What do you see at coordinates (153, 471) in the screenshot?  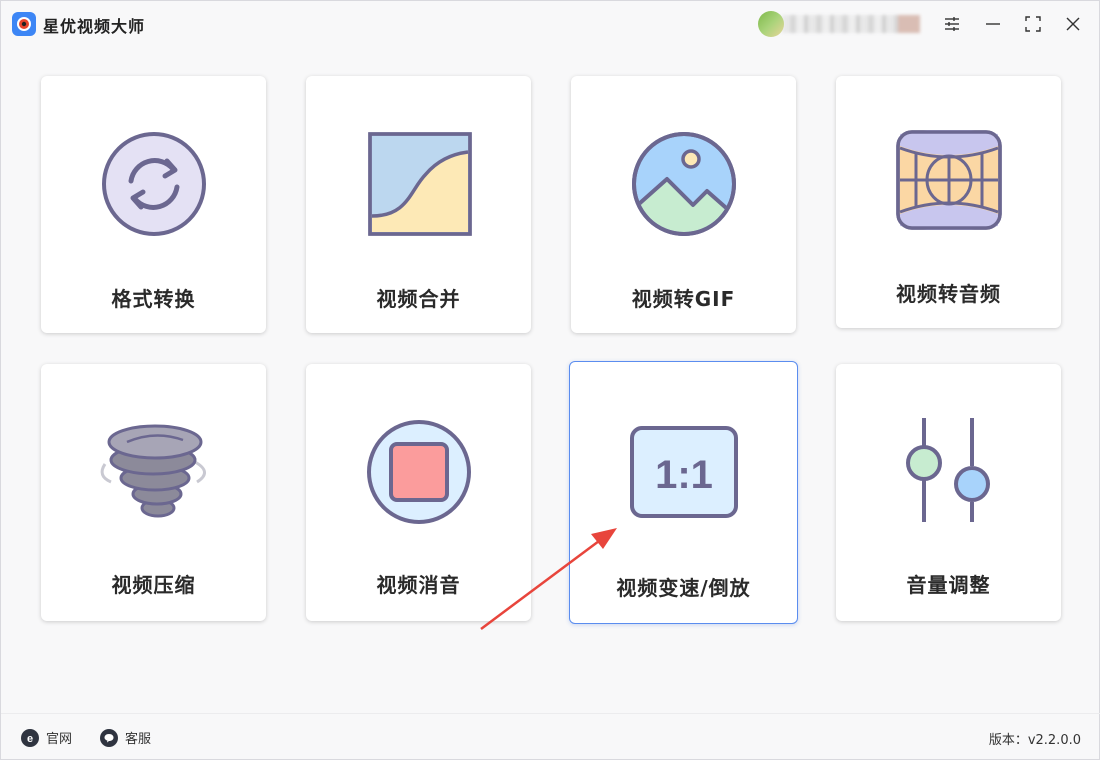 I see `tornado-icon` at bounding box center [153, 471].